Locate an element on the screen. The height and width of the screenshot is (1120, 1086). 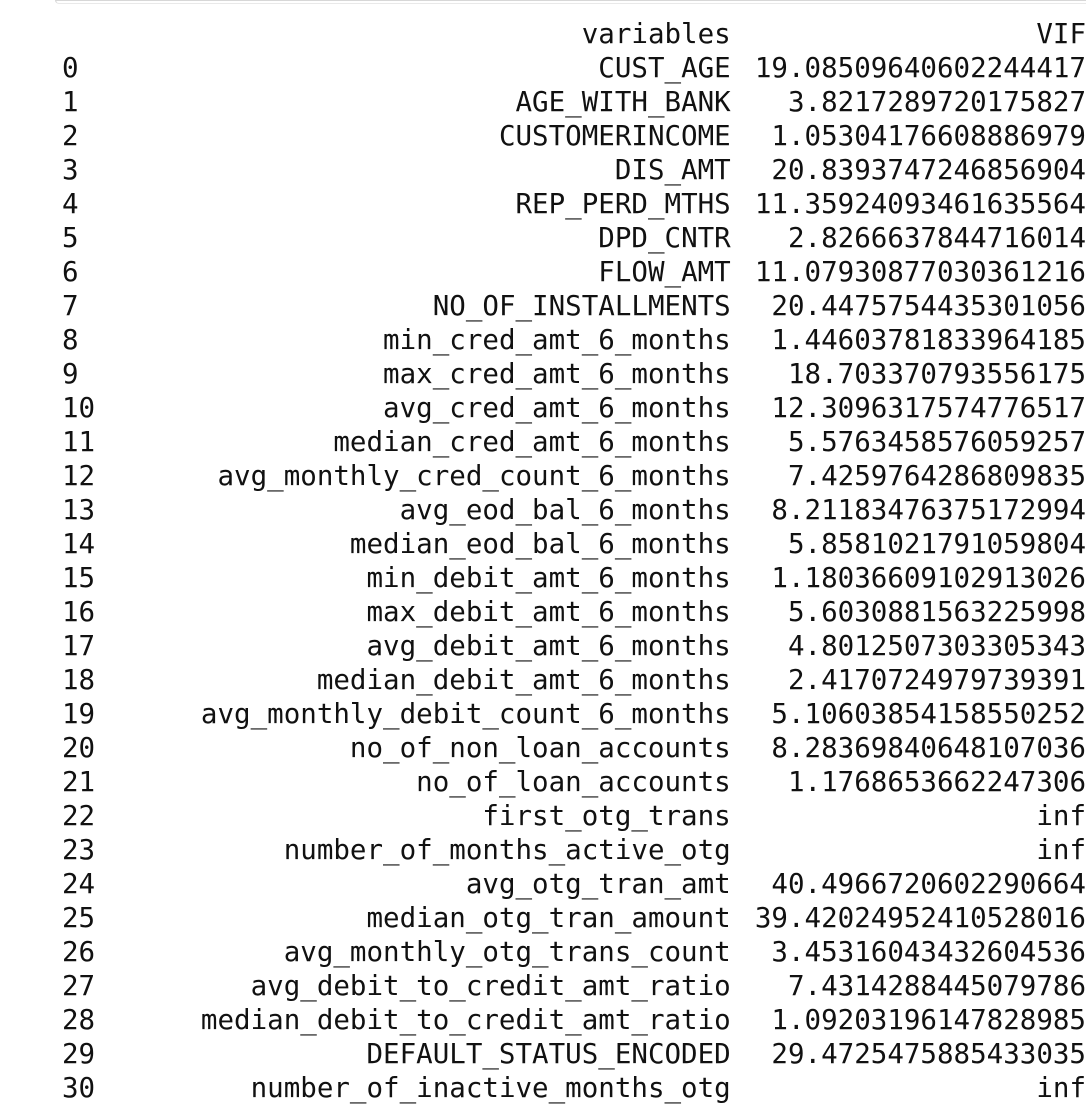
variable-name: CUST_AGE is located at coordinates (664, 68).